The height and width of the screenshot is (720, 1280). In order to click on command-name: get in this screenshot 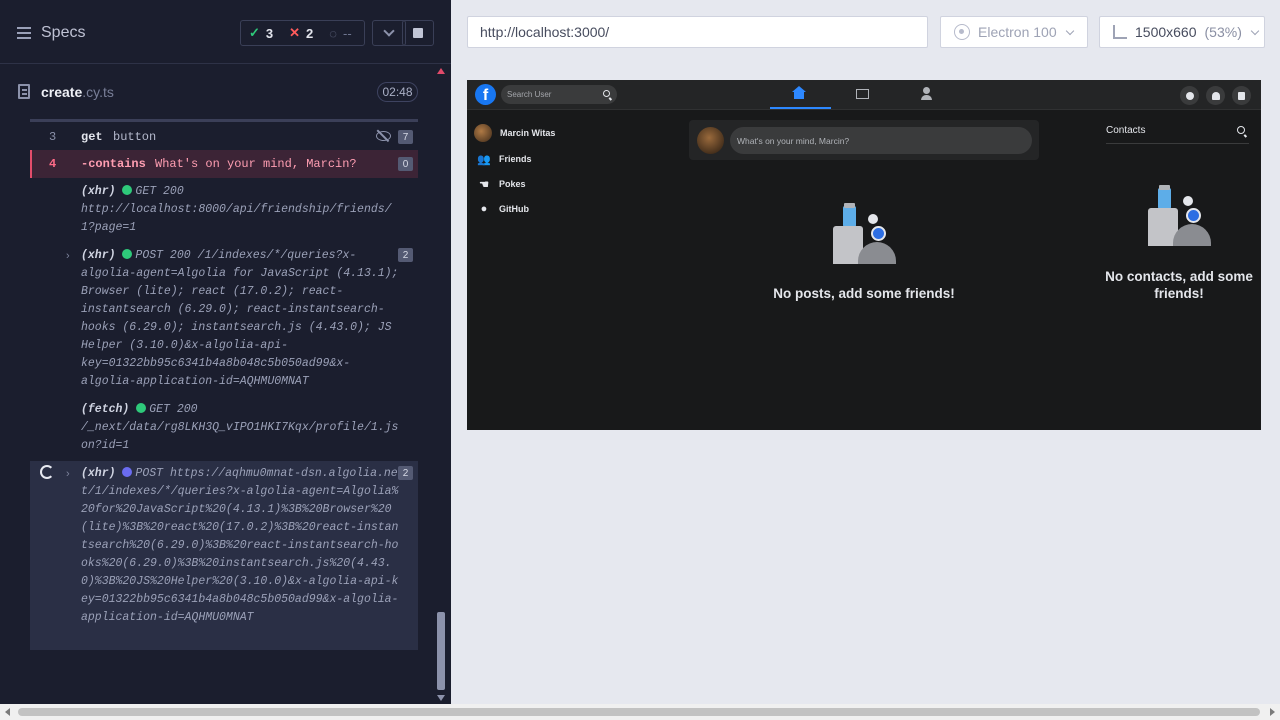, I will do `click(92, 137)`.